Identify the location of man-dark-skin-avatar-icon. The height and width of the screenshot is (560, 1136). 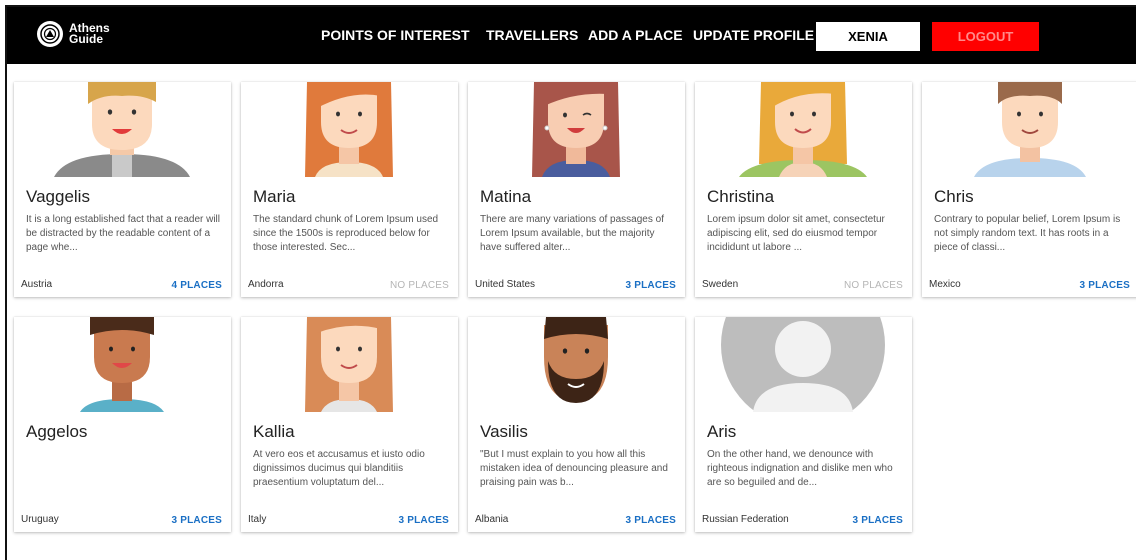
(122, 364).